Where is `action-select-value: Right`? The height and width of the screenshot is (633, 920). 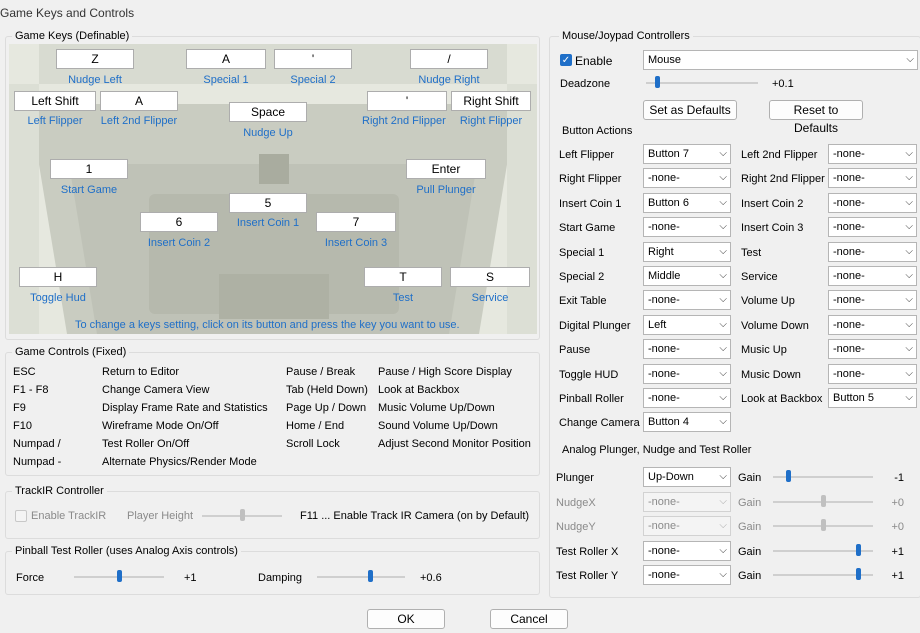 action-select-value: Right is located at coordinates (661, 251).